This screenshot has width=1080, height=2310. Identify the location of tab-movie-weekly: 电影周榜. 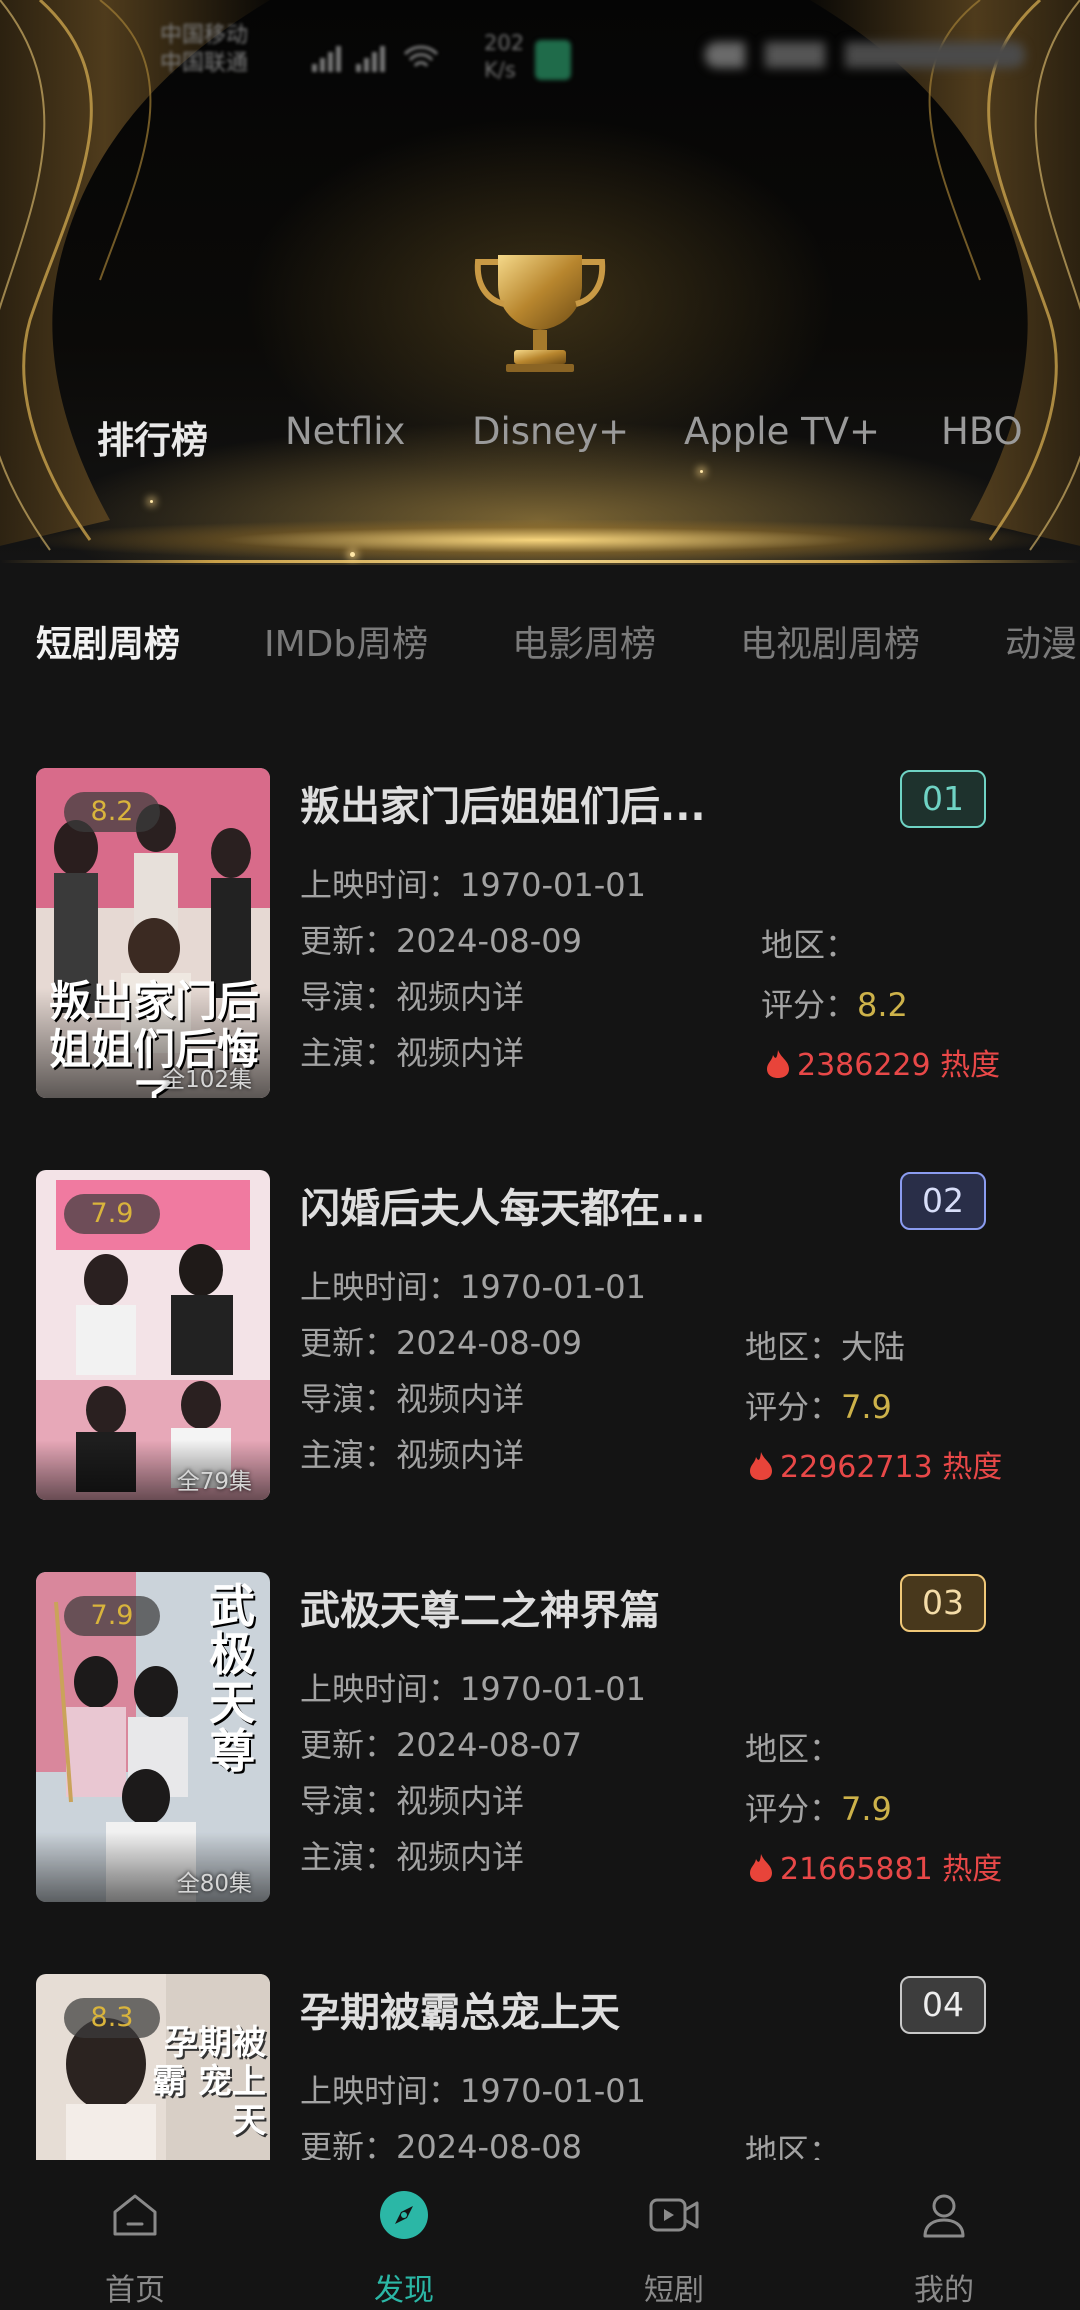
(584, 641).